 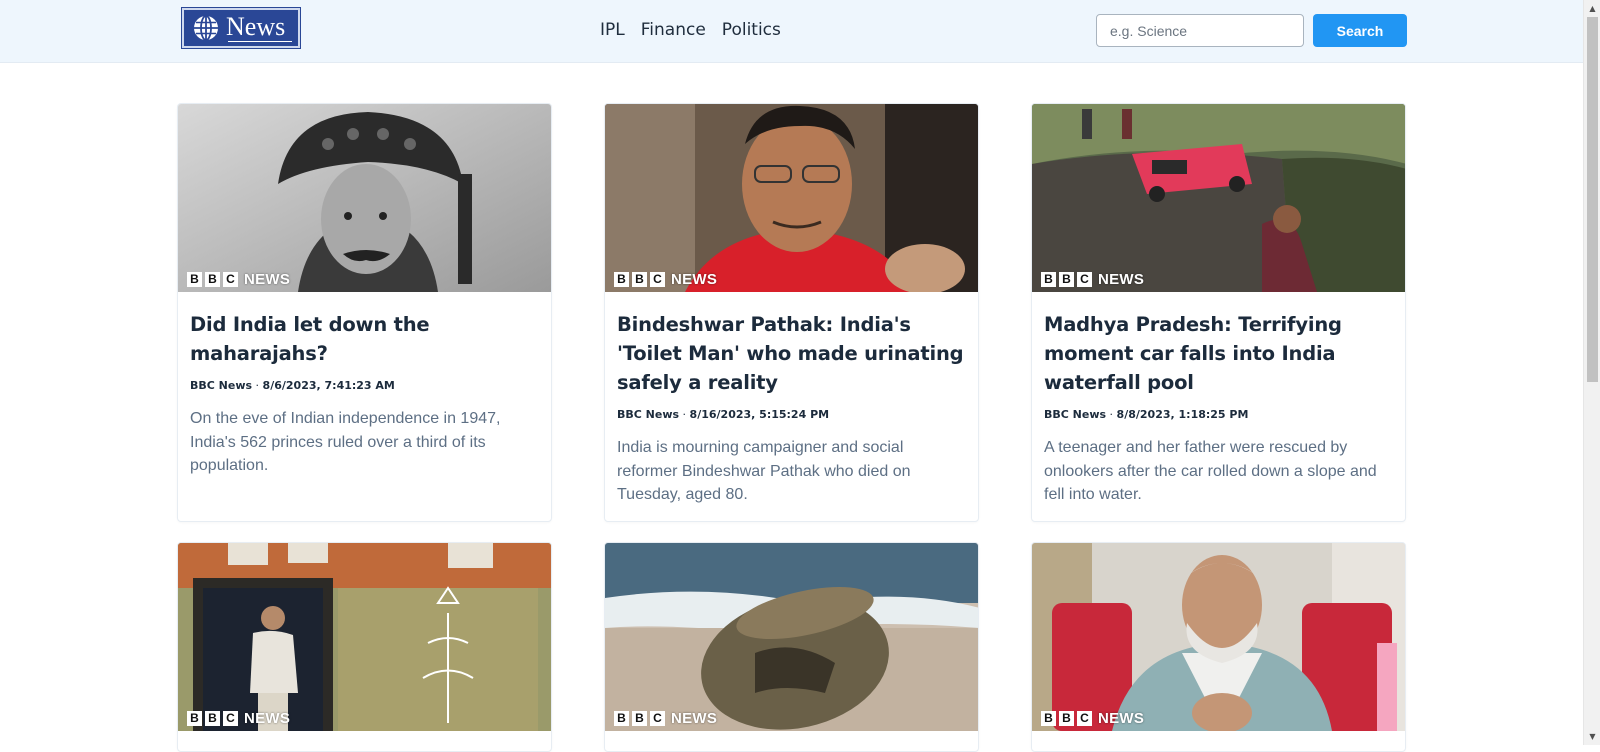 I want to click on card-meta: BBC News · 8/16/2023, 5:15:24 PM, so click(x=791, y=415).